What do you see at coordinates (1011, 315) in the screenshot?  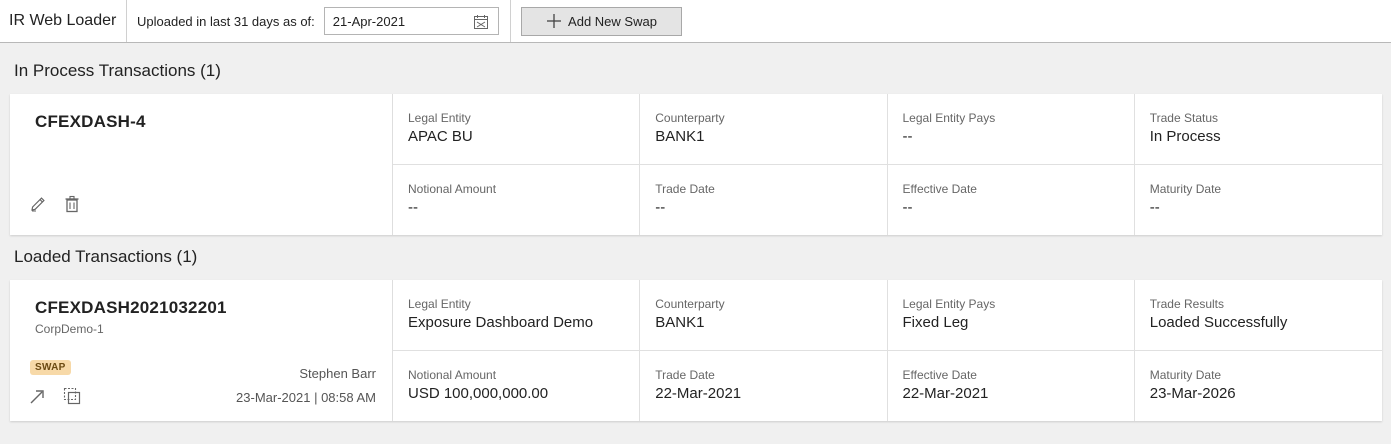 I see `field-legal-entity-pays: Legal Entity Pays Fixed Leg` at bounding box center [1011, 315].